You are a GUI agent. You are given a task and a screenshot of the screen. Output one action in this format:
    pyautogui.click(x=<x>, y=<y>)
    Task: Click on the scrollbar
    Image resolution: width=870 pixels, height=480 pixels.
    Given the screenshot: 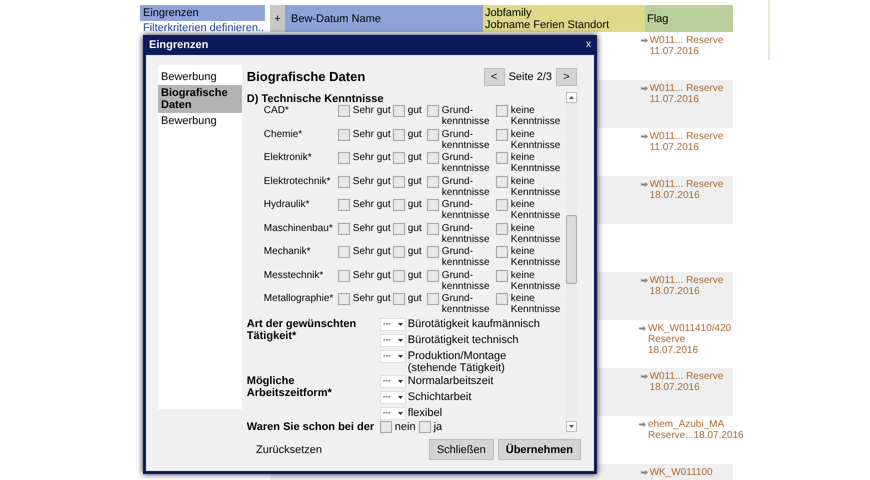 What is the action you would take?
    pyautogui.click(x=571, y=262)
    